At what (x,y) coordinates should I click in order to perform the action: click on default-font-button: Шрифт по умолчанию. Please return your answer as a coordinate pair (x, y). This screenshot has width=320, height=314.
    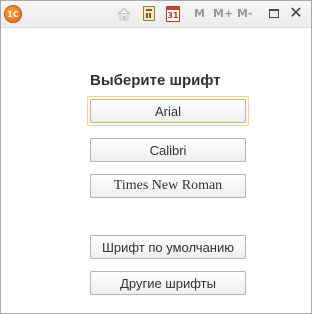
    Looking at the image, I should click on (168, 247).